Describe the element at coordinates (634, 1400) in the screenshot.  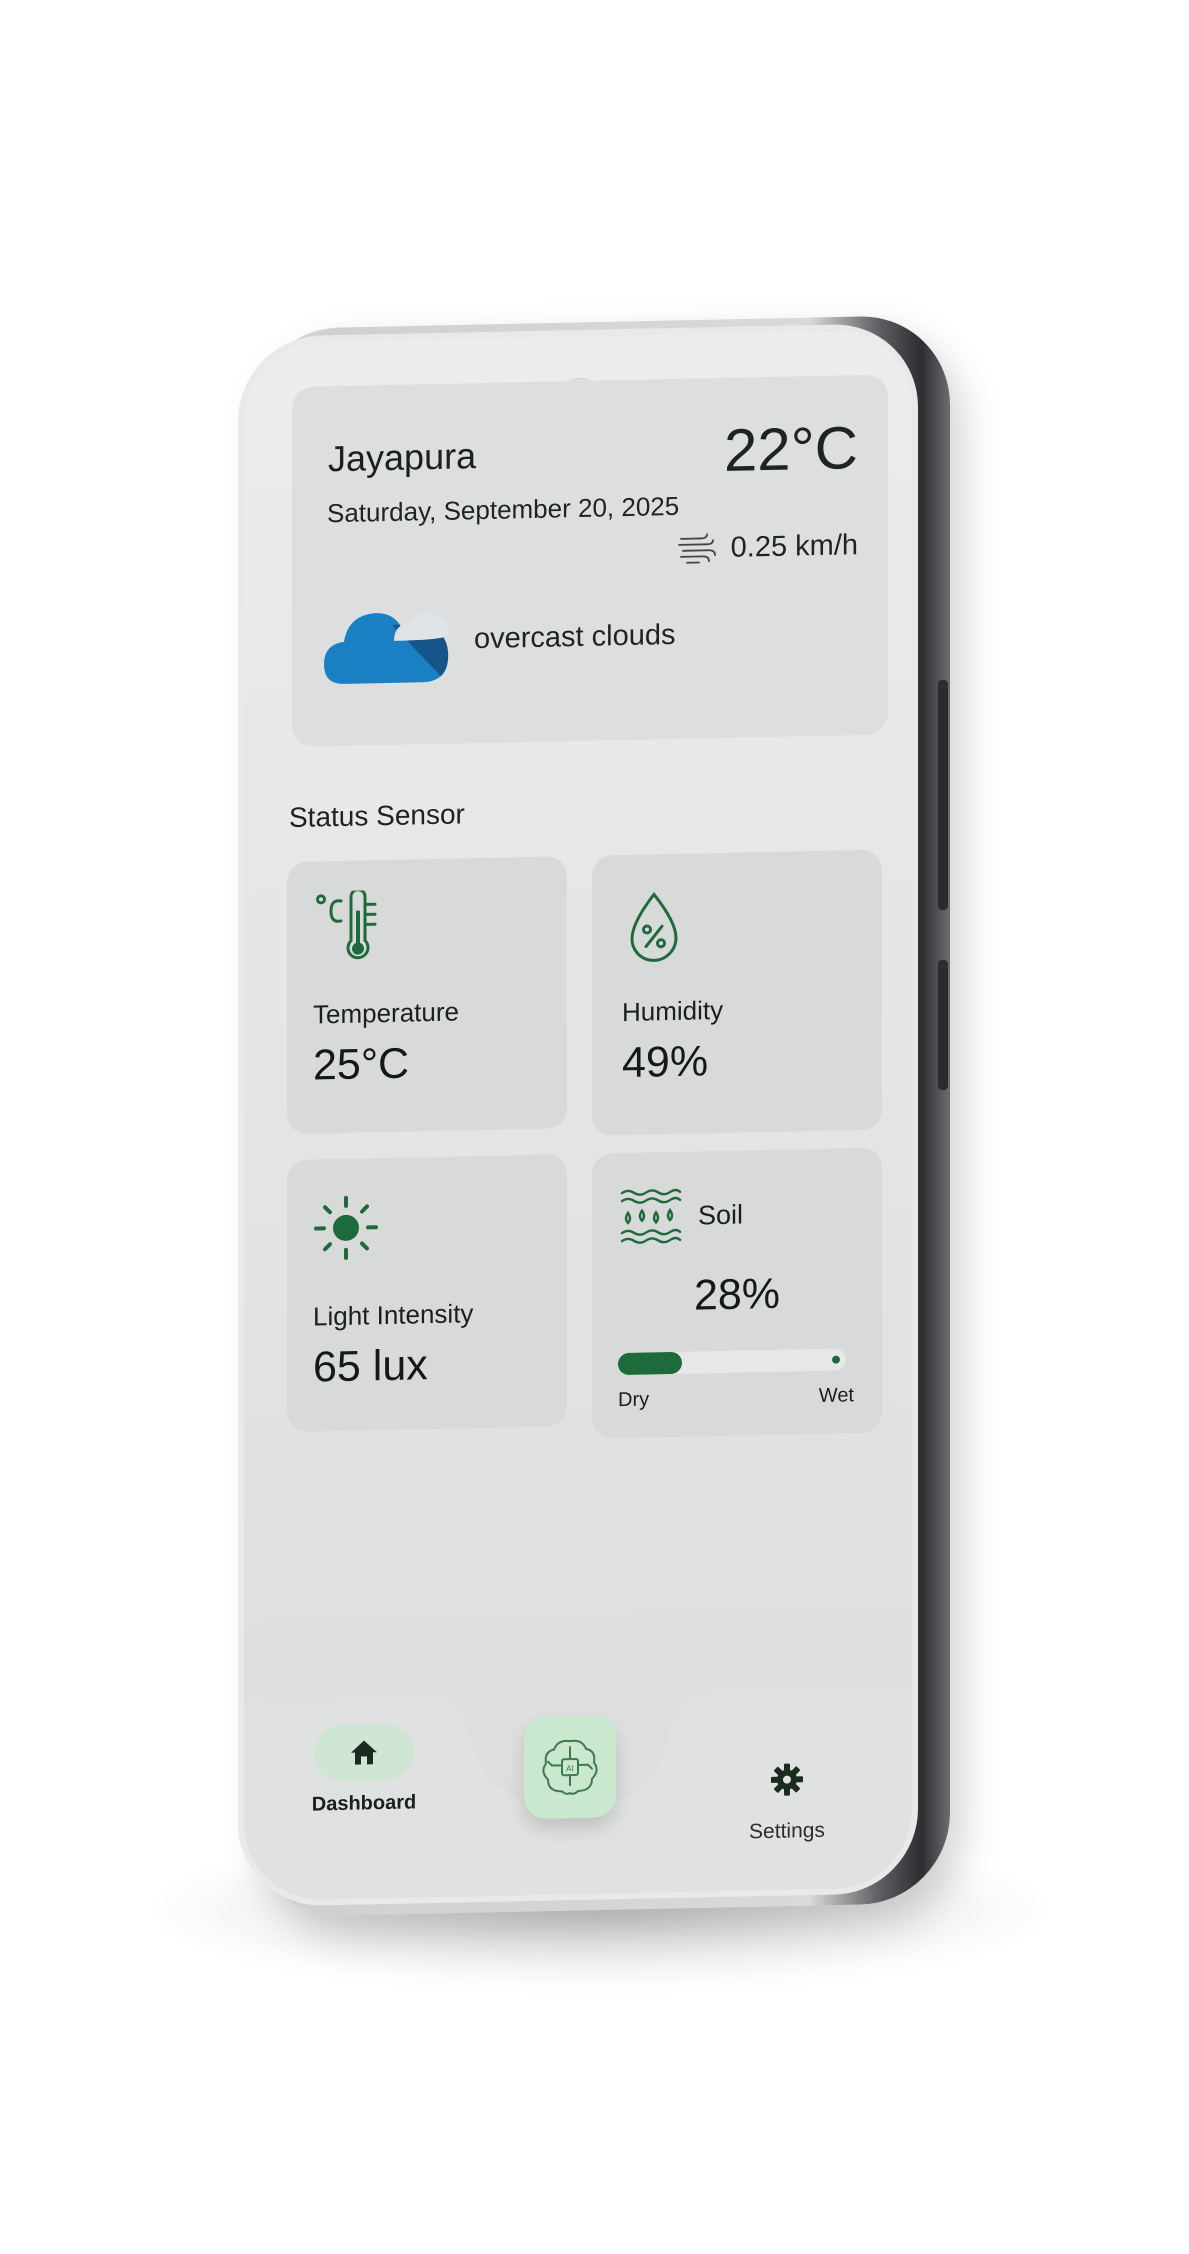
I see `soil-dry-label: Dry` at that location.